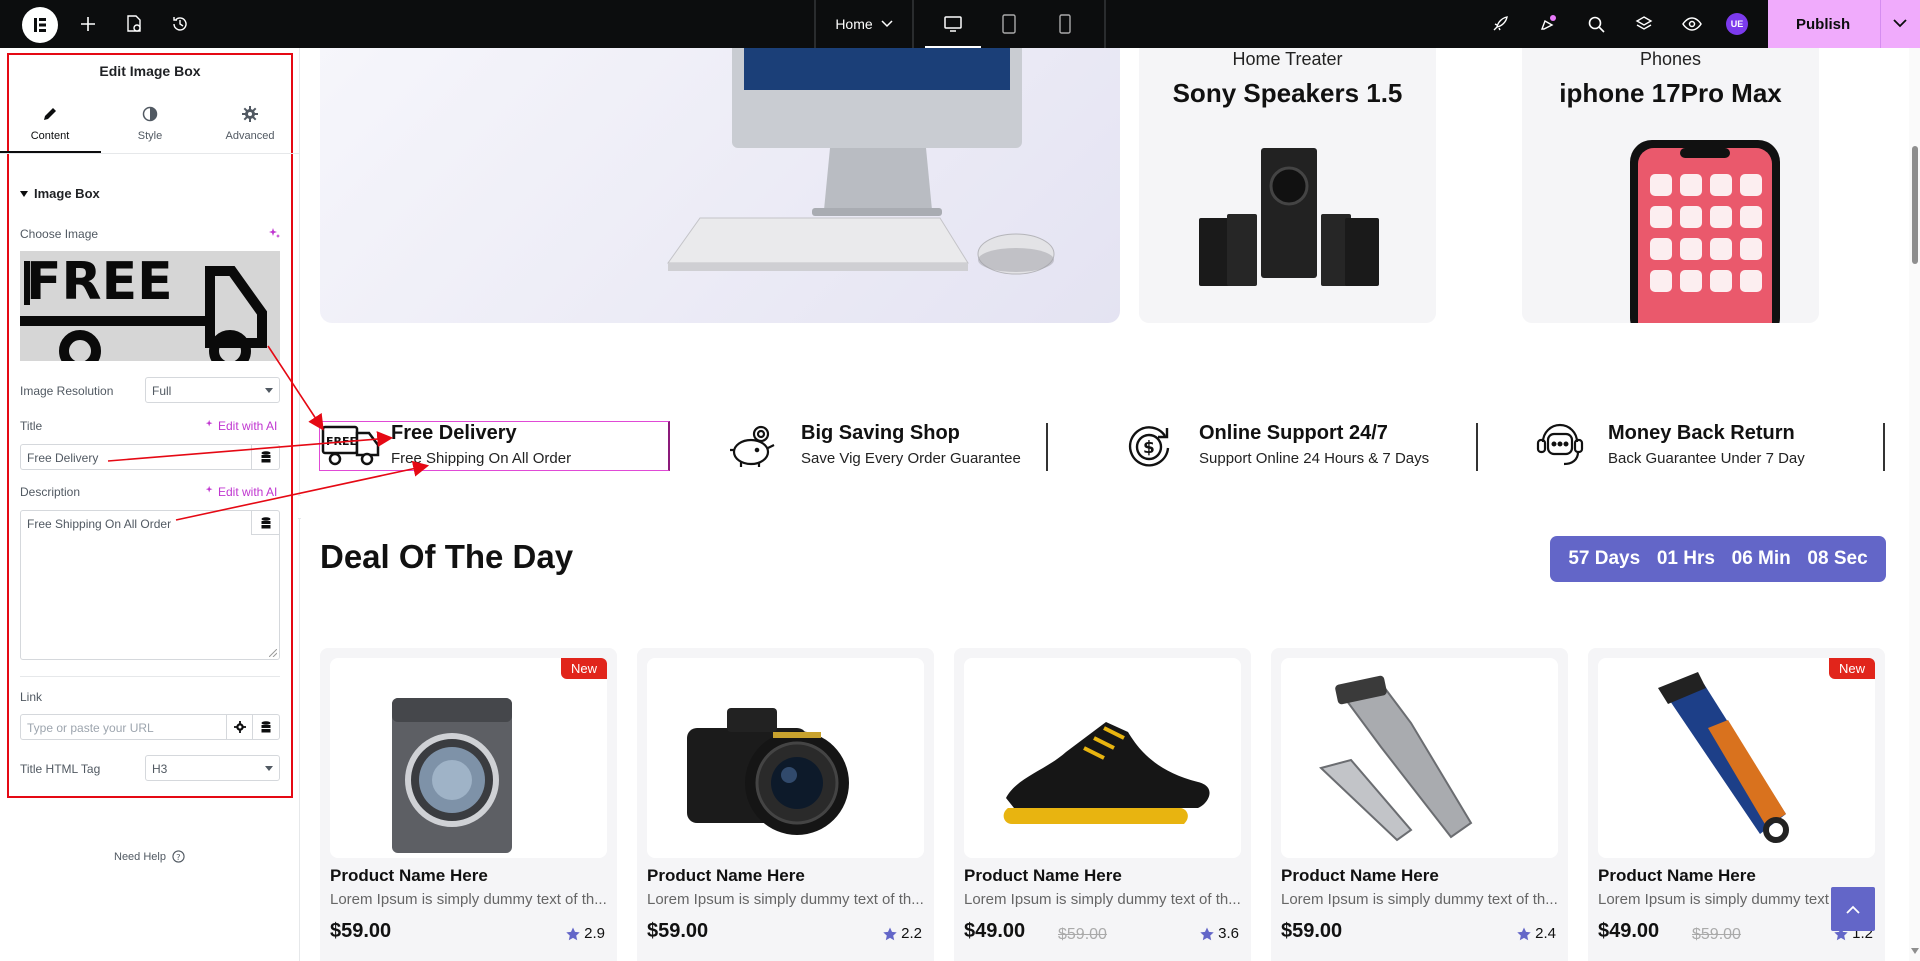 This screenshot has height=961, width=1920. What do you see at coordinates (150, 71) in the screenshot?
I see `panel-title: Edit Image Box` at bounding box center [150, 71].